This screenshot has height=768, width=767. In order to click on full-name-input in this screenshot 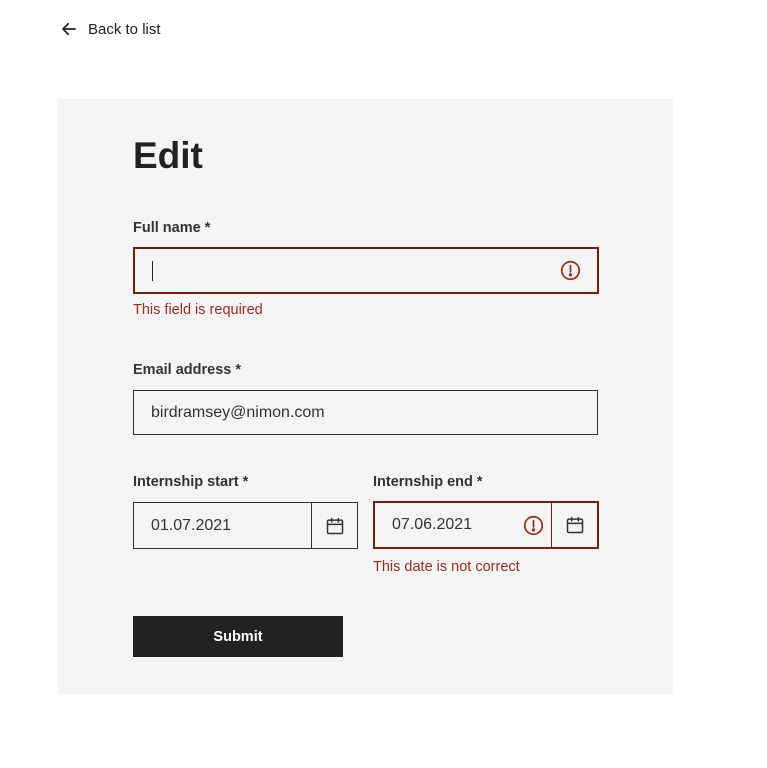, I will do `click(347, 270)`.